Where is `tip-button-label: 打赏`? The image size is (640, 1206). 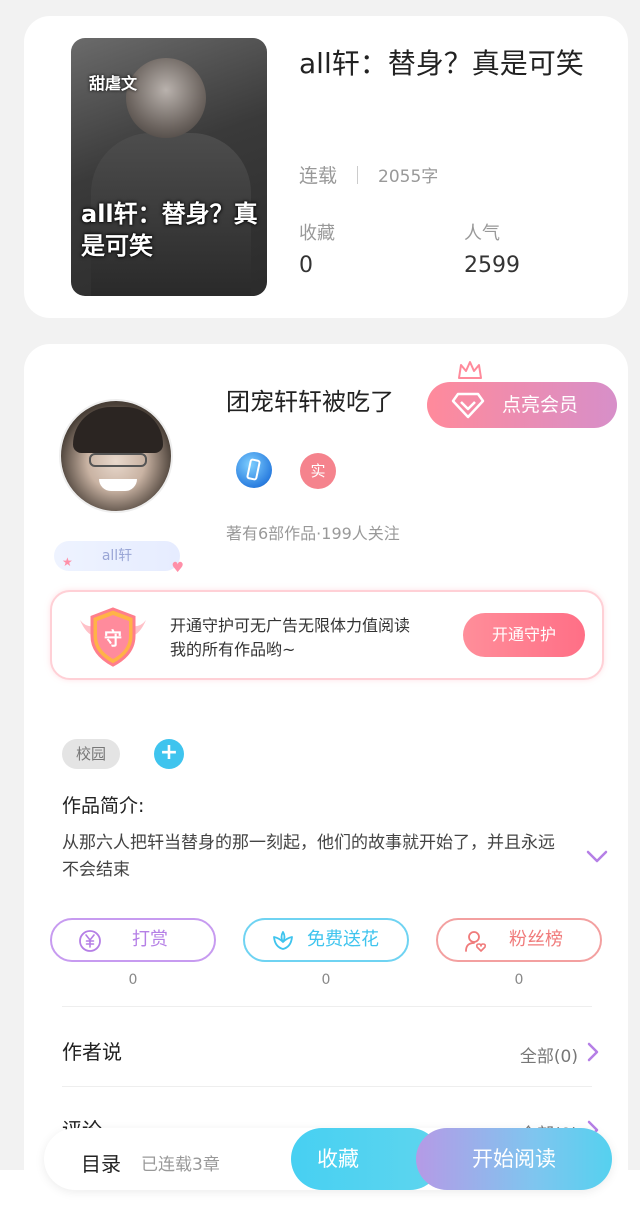
tip-button-label: 打赏 is located at coordinates (150, 939).